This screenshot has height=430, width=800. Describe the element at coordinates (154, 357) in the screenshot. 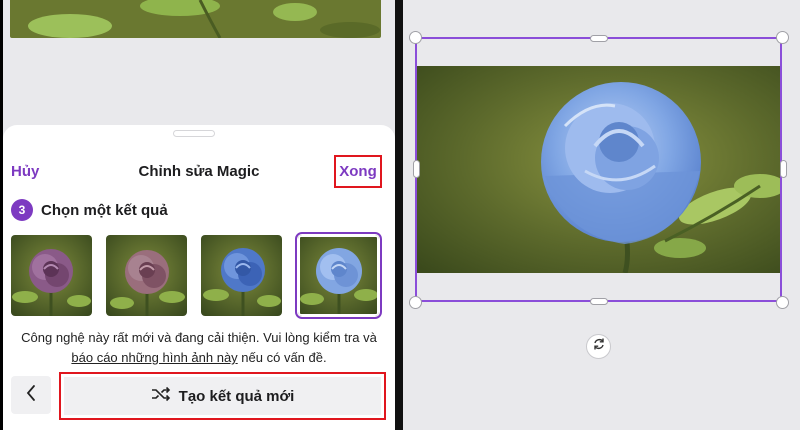

I see `report-images-link: báo cáo những hình ảnh này` at that location.